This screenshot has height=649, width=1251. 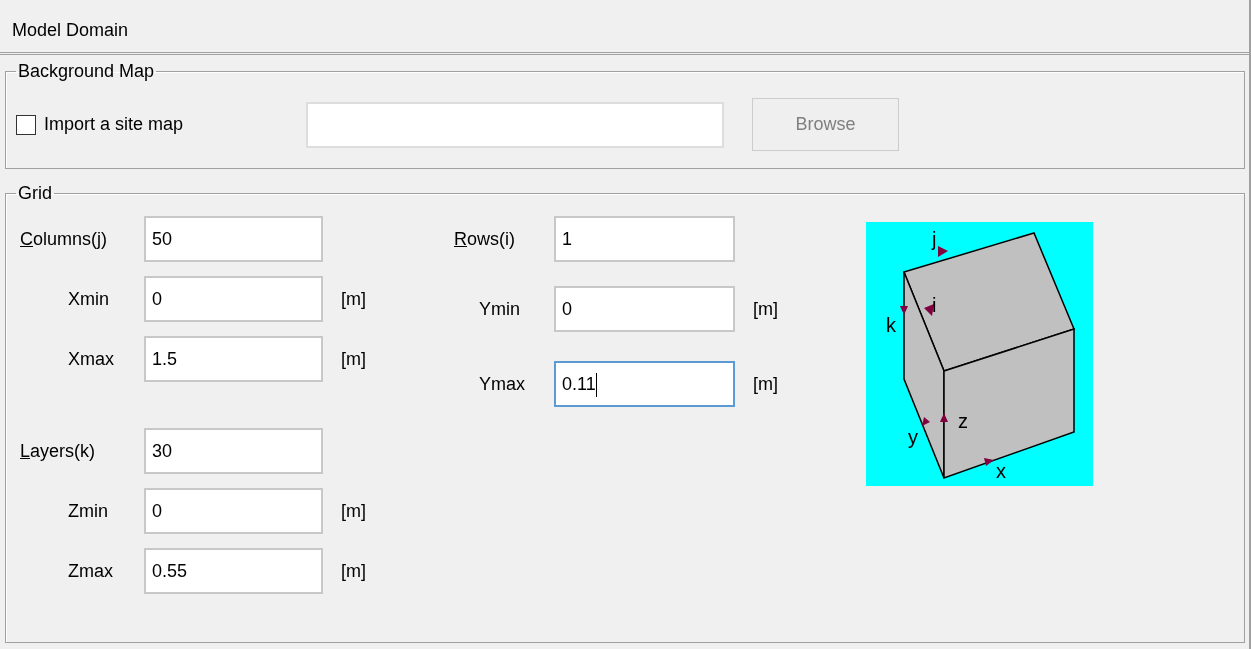 What do you see at coordinates (70, 30) in the screenshot?
I see `panel-title: Model Domain` at bounding box center [70, 30].